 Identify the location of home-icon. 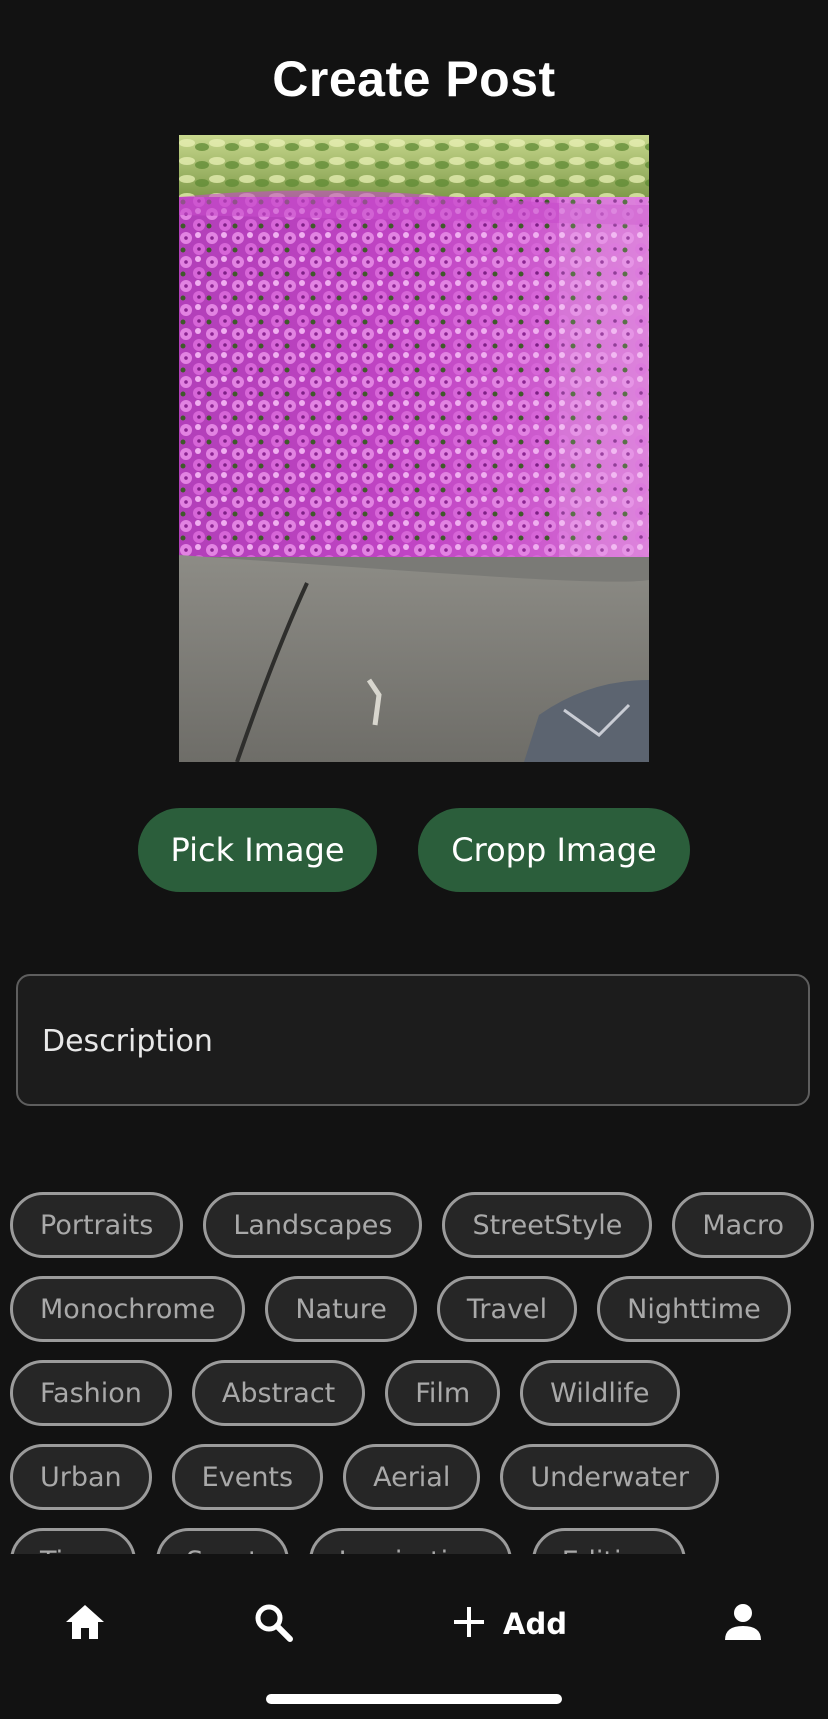
(85, 1624).